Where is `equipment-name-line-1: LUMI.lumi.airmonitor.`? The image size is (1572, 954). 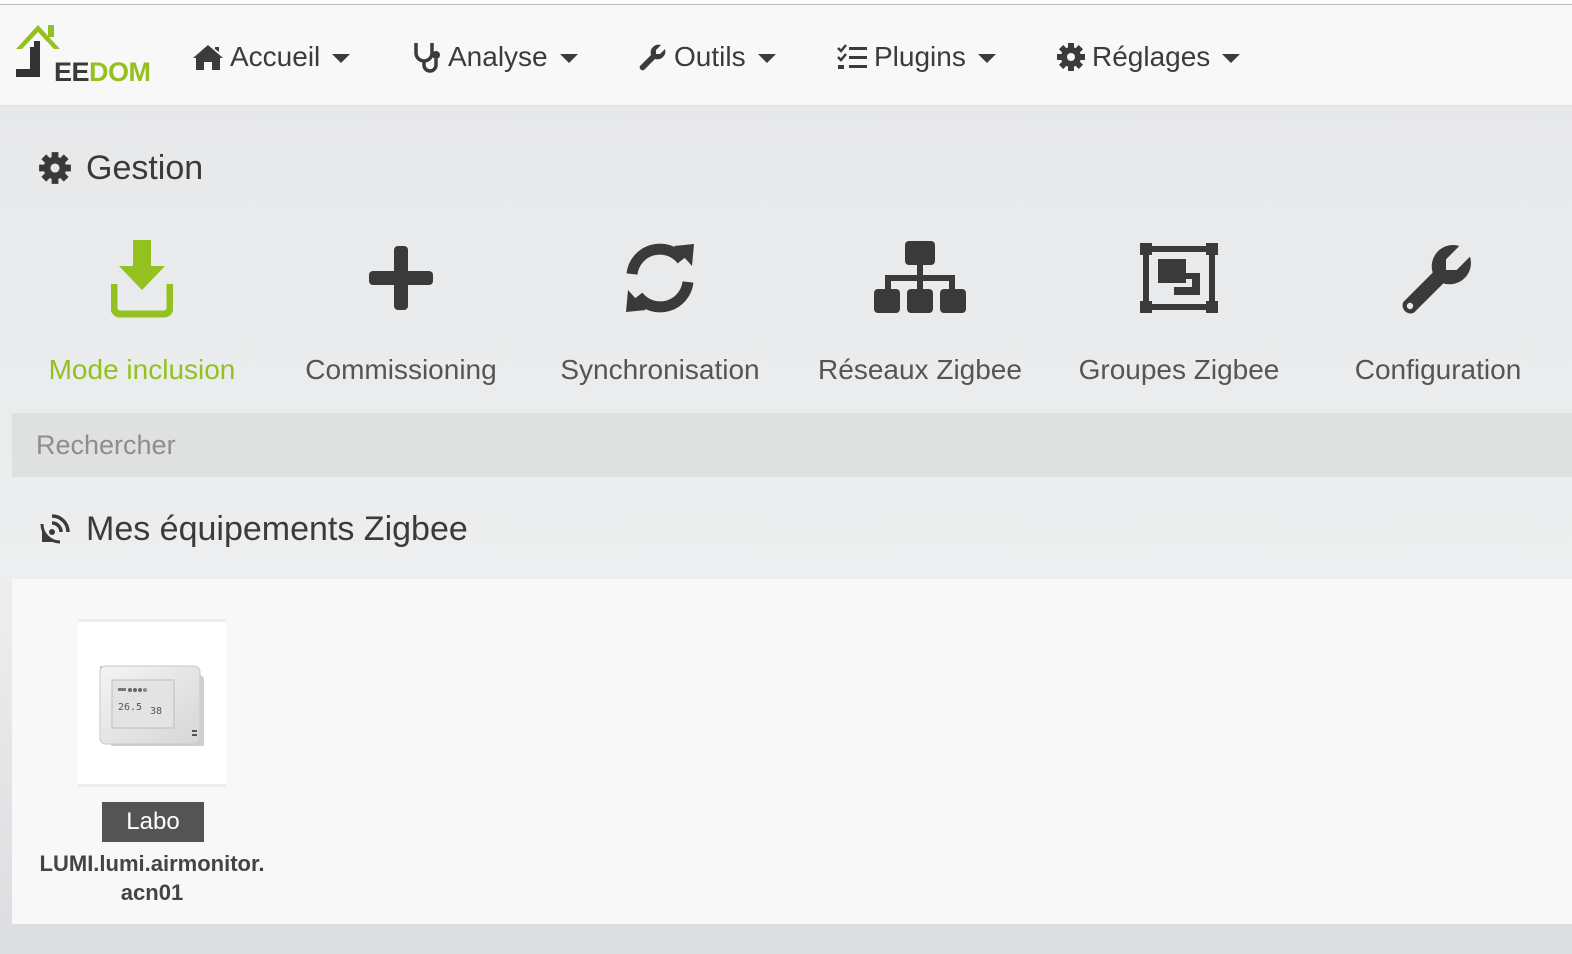
equipment-name-line-1: LUMI.lumi.airmonitor. is located at coordinates (152, 863).